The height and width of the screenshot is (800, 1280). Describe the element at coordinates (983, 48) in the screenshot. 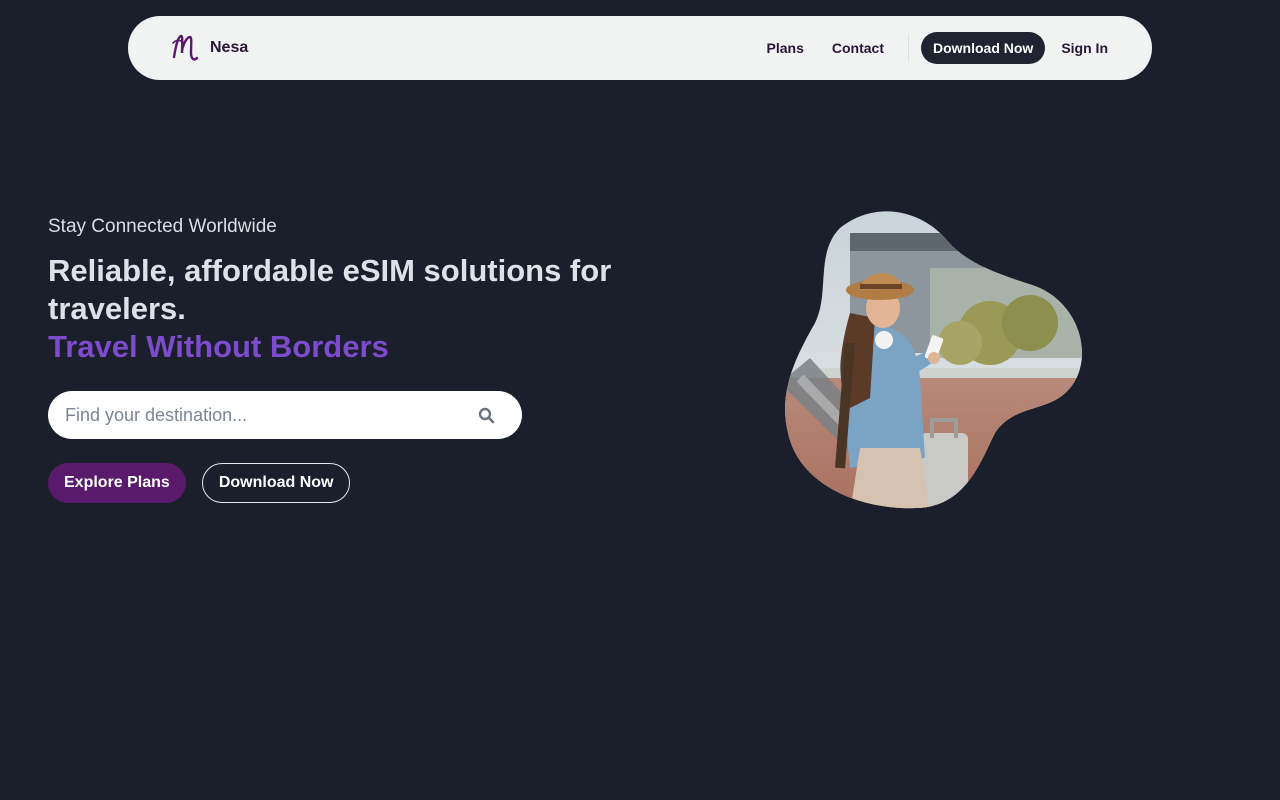

I see `nav-download-button: Download Now` at that location.